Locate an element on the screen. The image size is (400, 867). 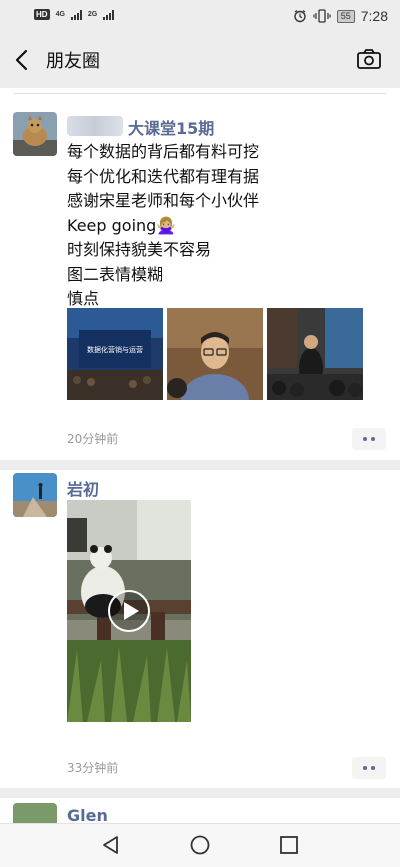
network-label-1: 4G is located at coordinates (60, 14).